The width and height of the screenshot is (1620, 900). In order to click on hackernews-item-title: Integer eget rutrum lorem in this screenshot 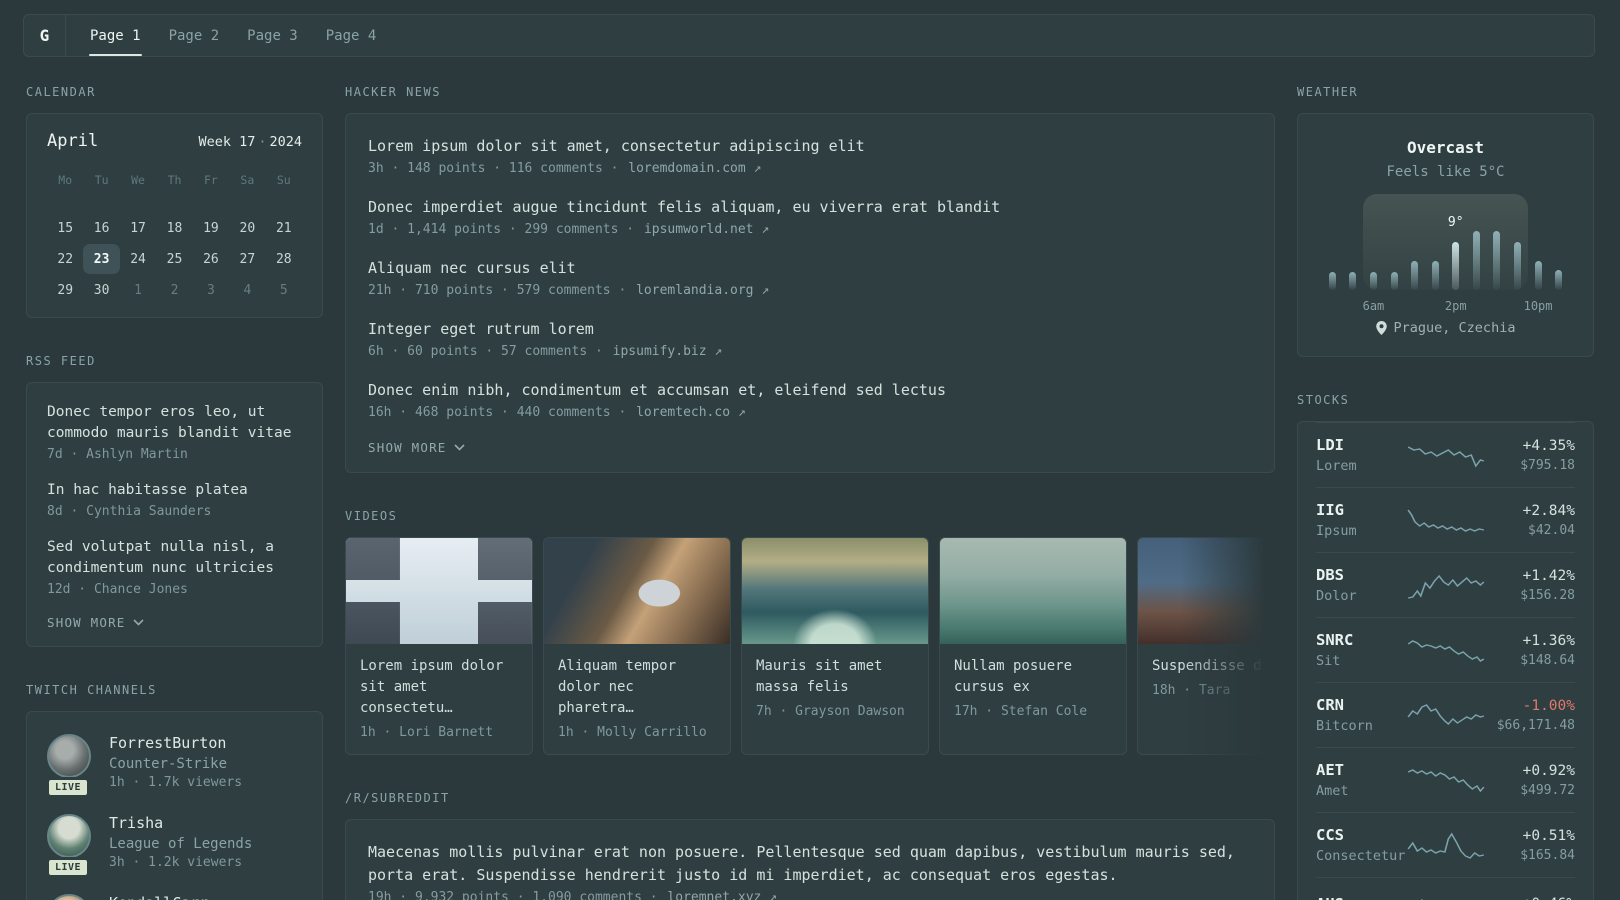, I will do `click(810, 329)`.